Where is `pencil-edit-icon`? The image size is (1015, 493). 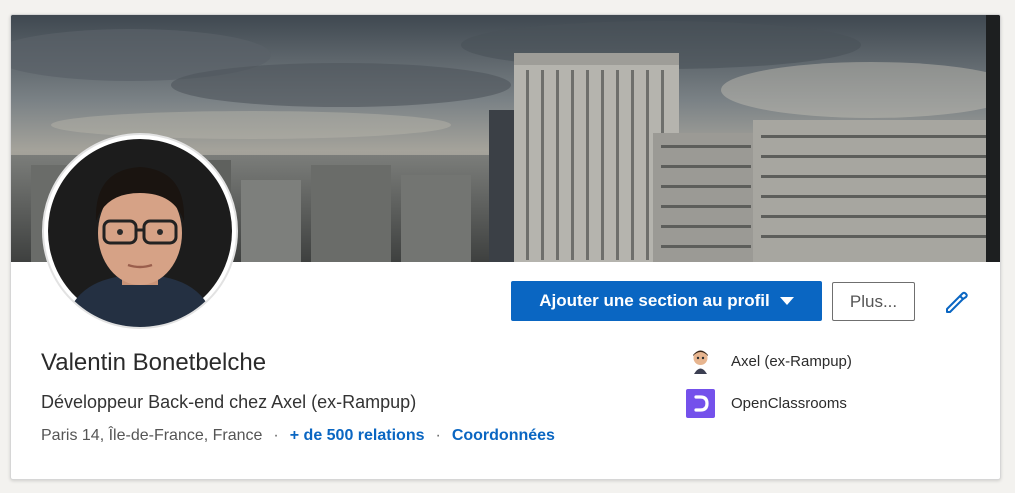 pencil-edit-icon is located at coordinates (956, 302).